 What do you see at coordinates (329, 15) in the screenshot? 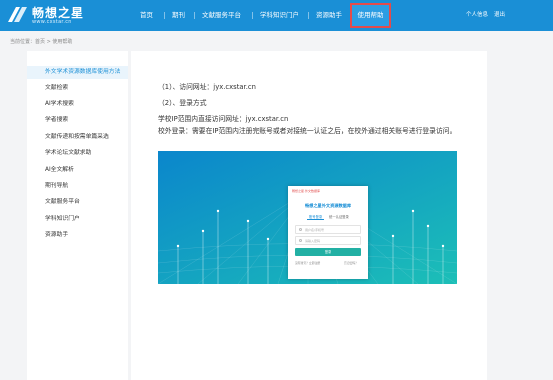
I see `nav-resource-assistant: 资源助手` at bounding box center [329, 15].